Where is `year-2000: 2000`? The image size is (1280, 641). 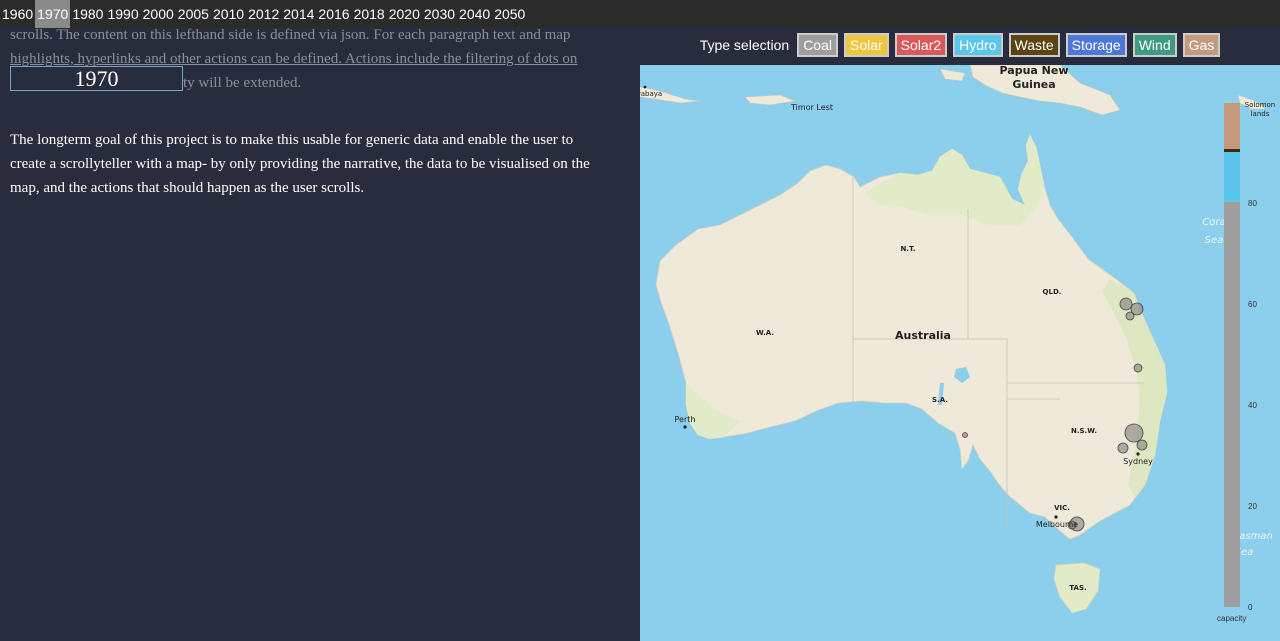
year-2000: 2000 is located at coordinates (158, 14).